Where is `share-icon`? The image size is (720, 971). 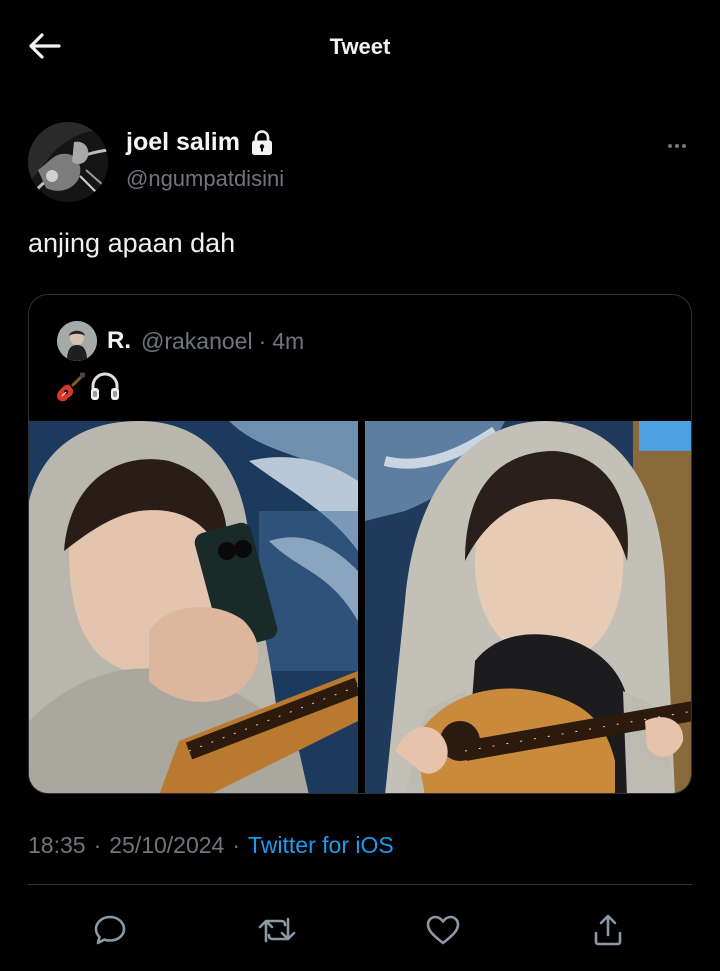 share-icon is located at coordinates (608, 930).